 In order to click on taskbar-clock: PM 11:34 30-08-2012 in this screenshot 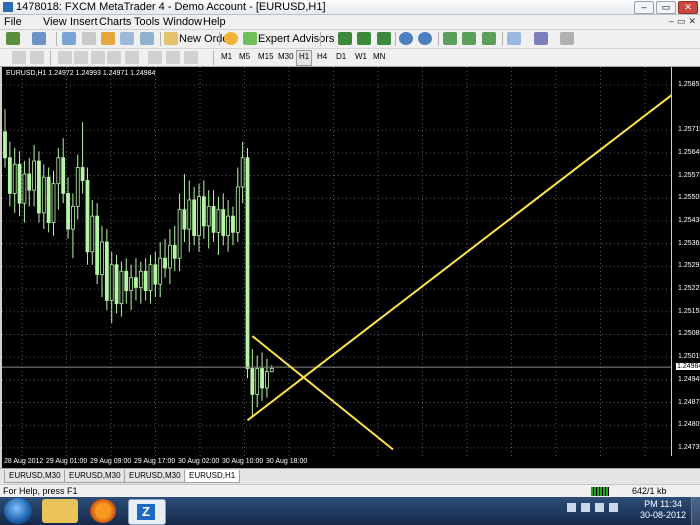, I will do `click(663, 510)`.